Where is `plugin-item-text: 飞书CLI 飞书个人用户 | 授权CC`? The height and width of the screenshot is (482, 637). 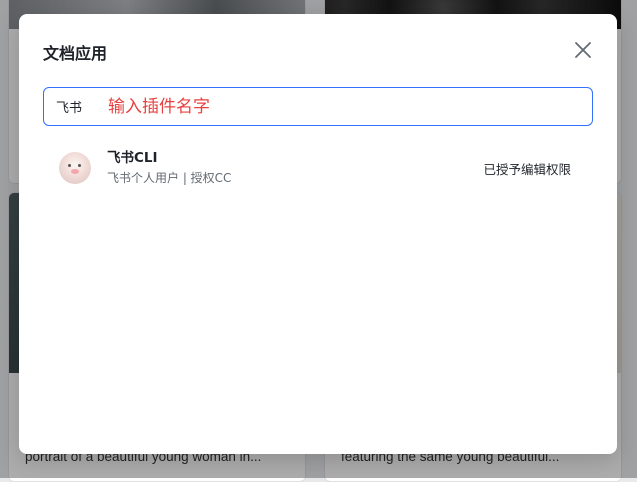 plugin-item-text: 飞书CLI 飞书个人用户 | 授权CC is located at coordinates (295, 168).